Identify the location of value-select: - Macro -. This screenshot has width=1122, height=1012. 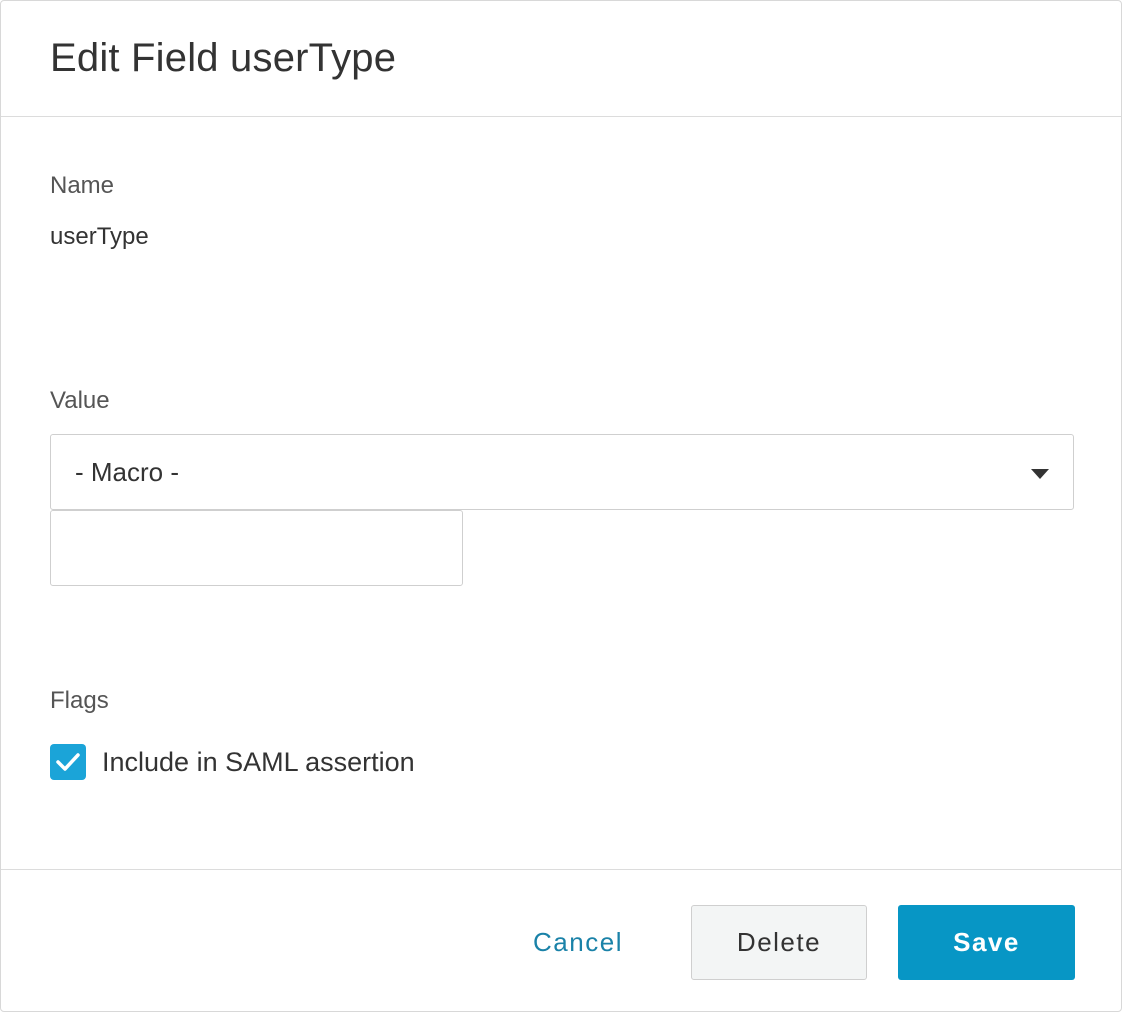
(562, 472).